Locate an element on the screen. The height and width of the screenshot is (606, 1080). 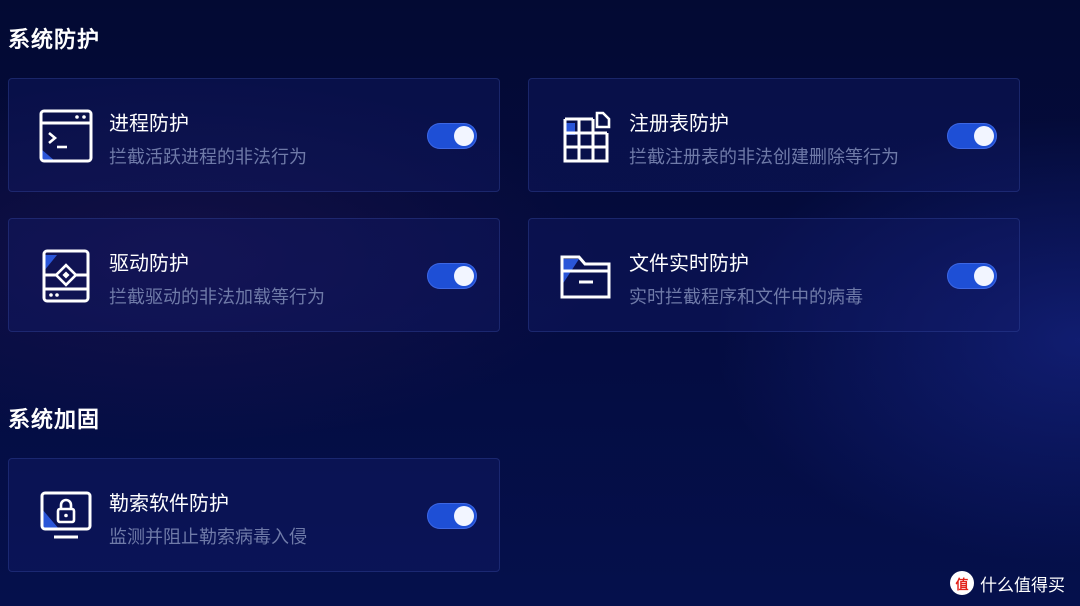
section-title-system-protection: 系统防护 is located at coordinates (54, 40).